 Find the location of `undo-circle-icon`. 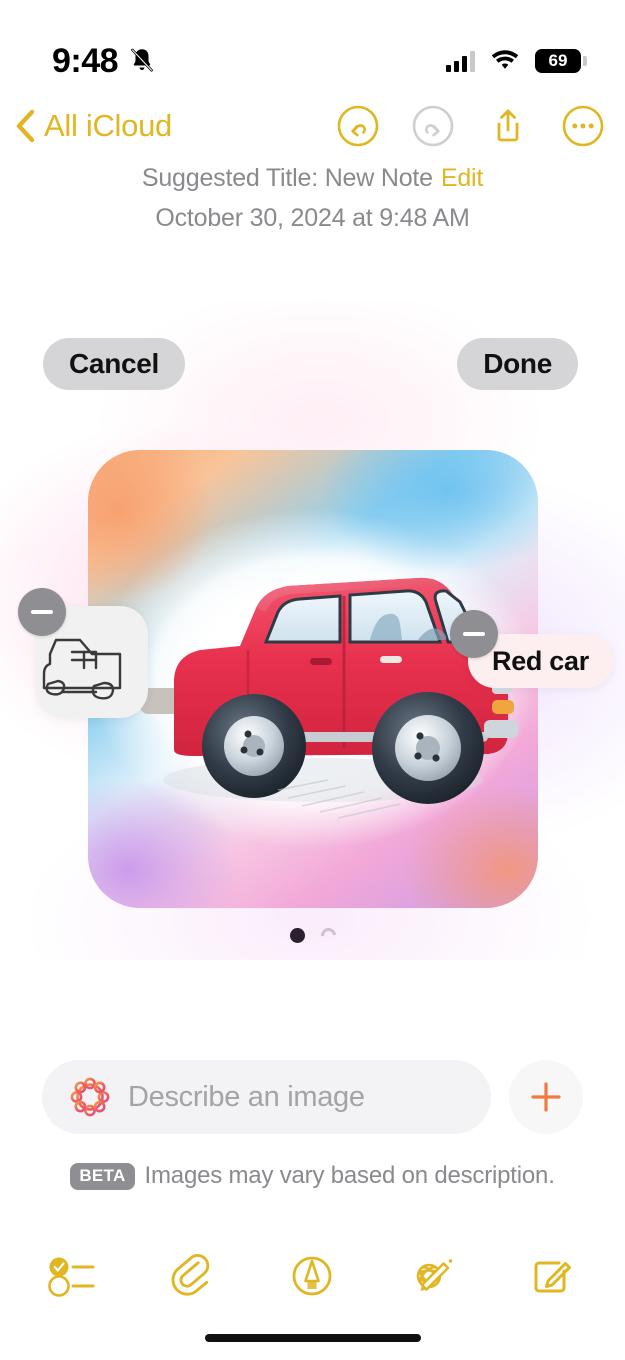

undo-circle-icon is located at coordinates (358, 126).